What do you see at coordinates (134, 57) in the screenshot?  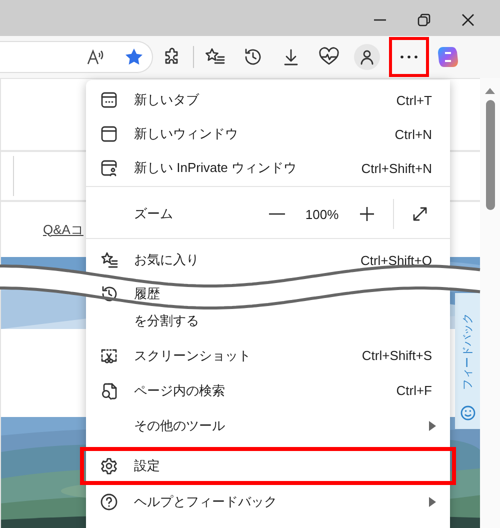 I see `favorite-star-icon` at bounding box center [134, 57].